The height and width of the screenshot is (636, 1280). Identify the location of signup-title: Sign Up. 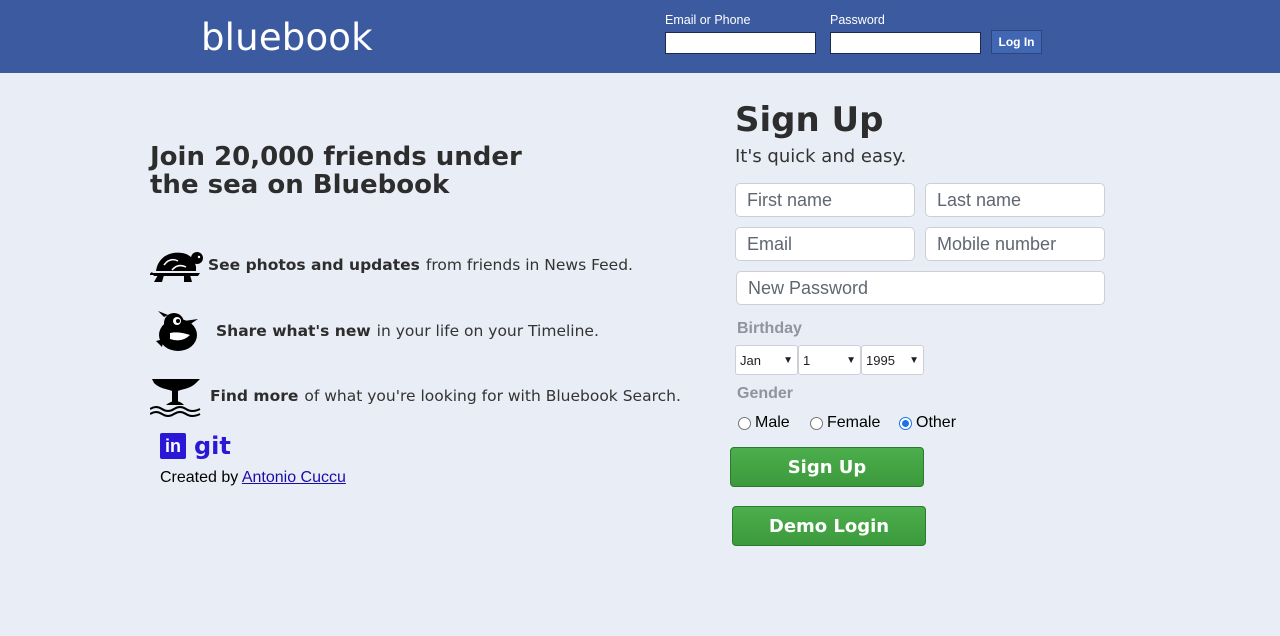
(809, 120).